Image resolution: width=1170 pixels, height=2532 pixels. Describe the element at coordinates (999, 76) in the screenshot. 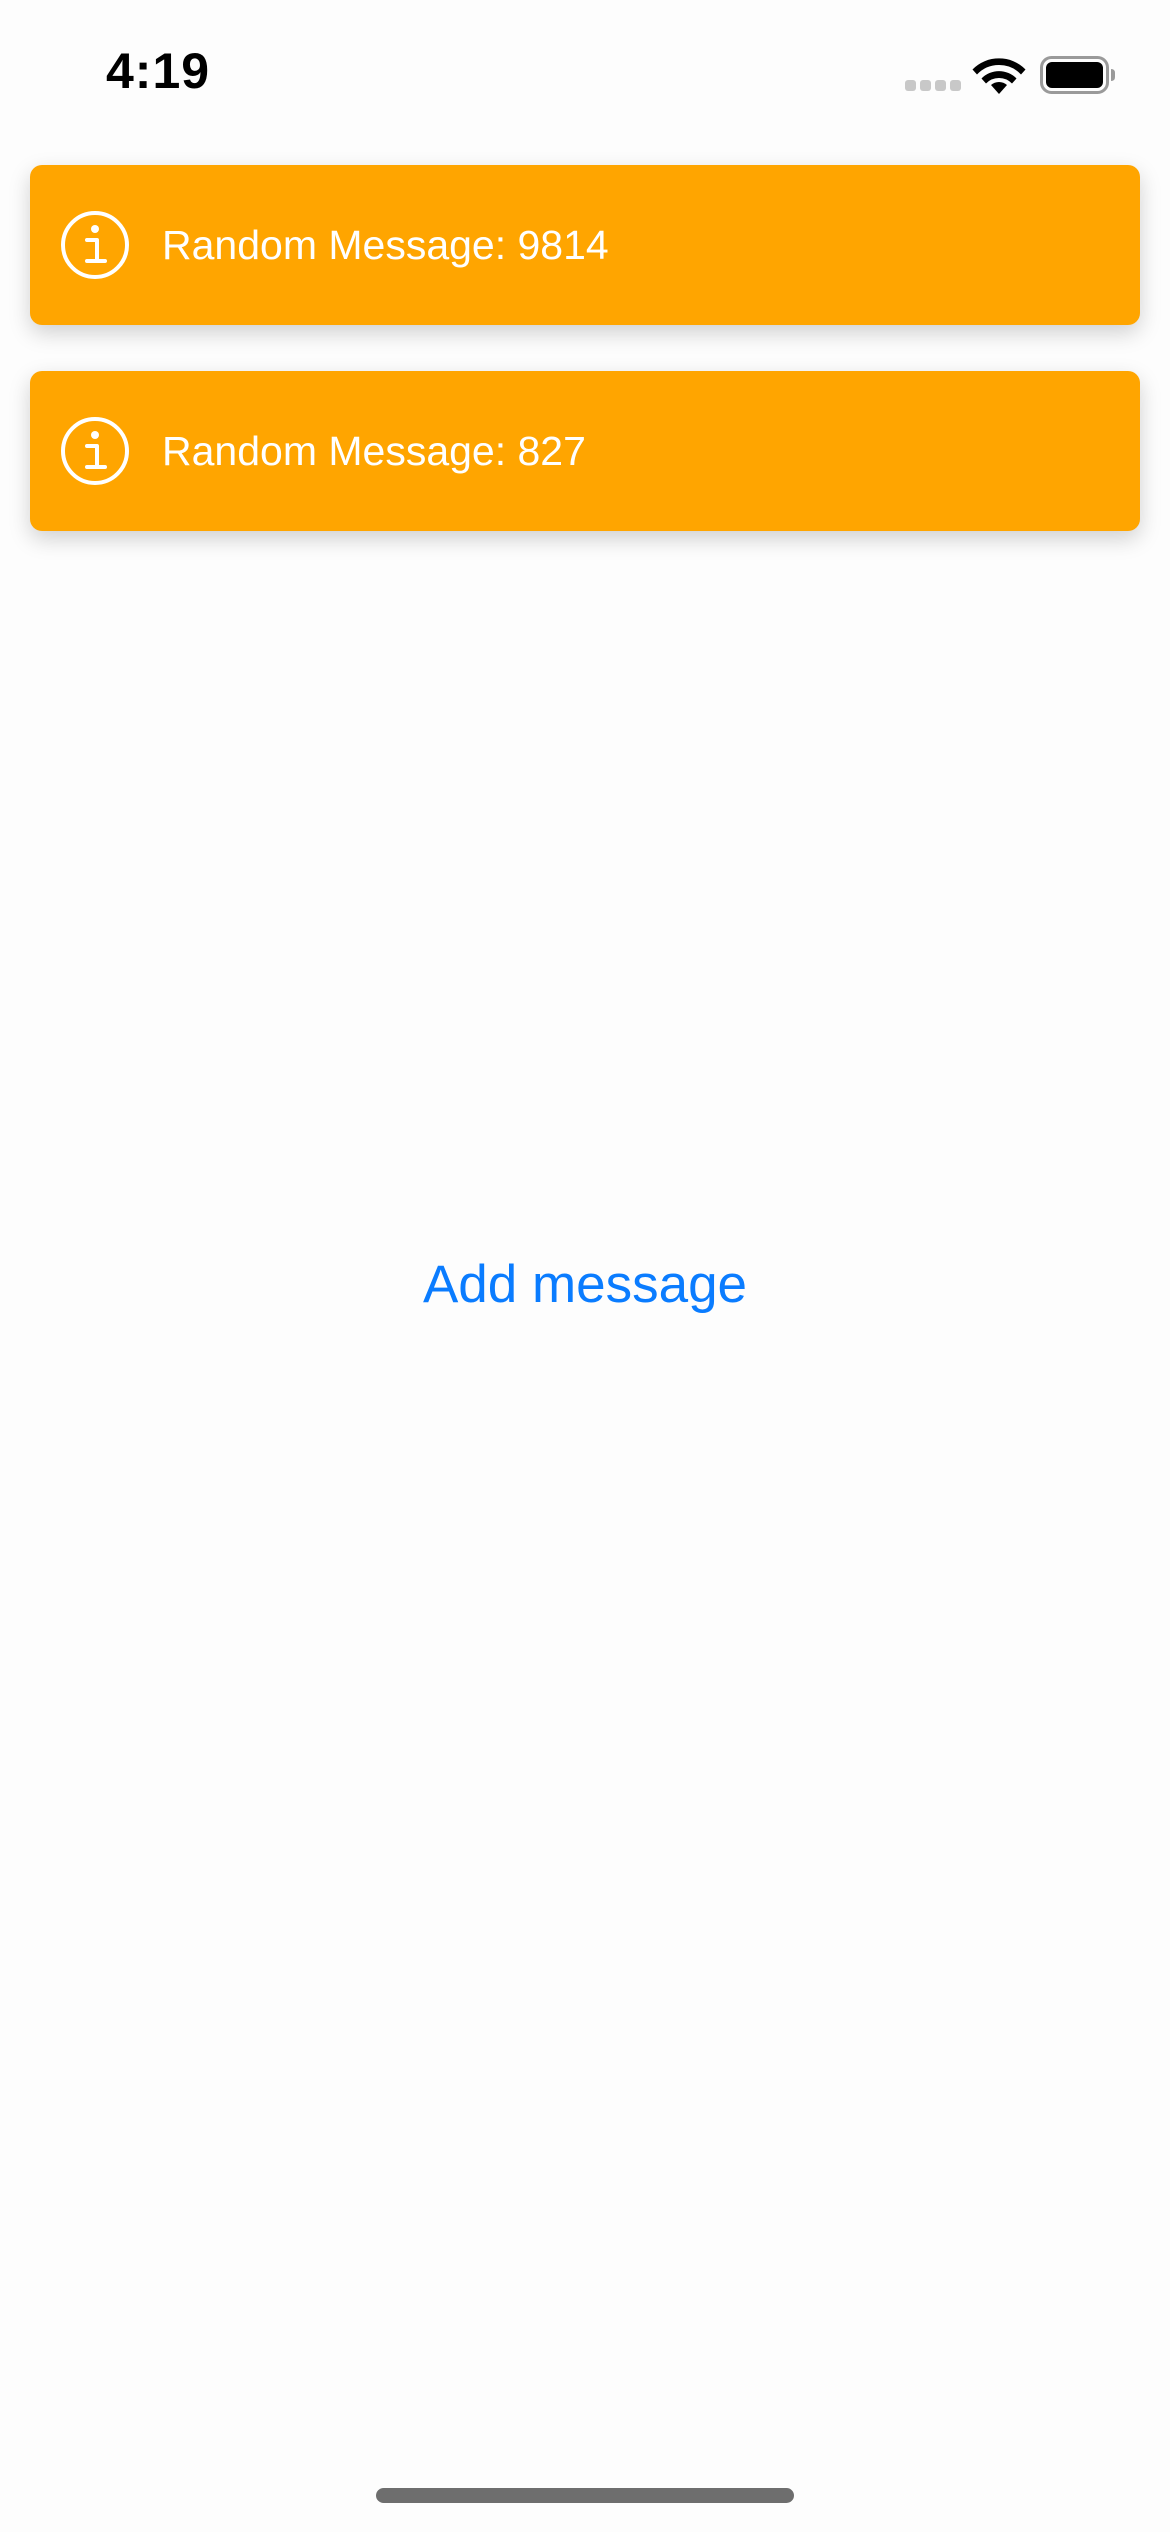

I see `wifi-icon` at that location.